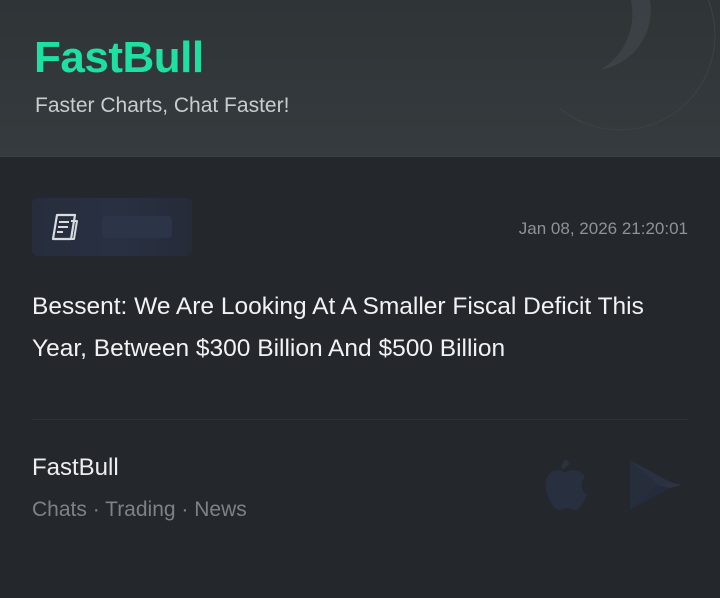 This screenshot has height=598, width=720. Describe the element at coordinates (656, 485) in the screenshot. I see `google-play-icon` at that location.